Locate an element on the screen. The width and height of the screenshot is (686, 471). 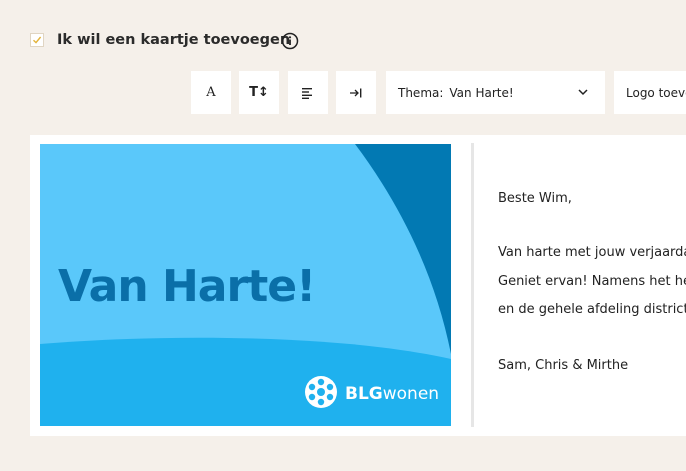
brand-name: BLGwonen is located at coordinates (392, 394).